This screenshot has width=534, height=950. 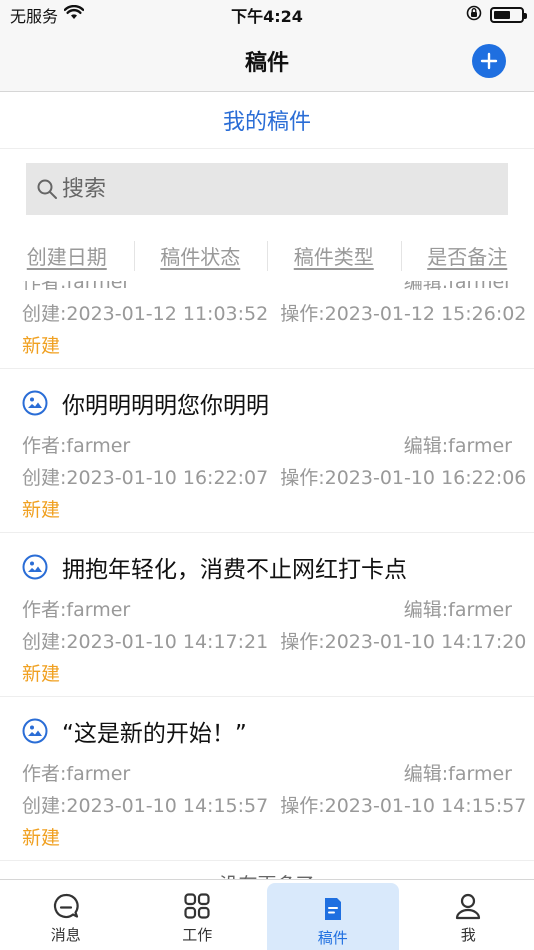 I want to click on filter-created-date: 创建日期, so click(x=67, y=255).